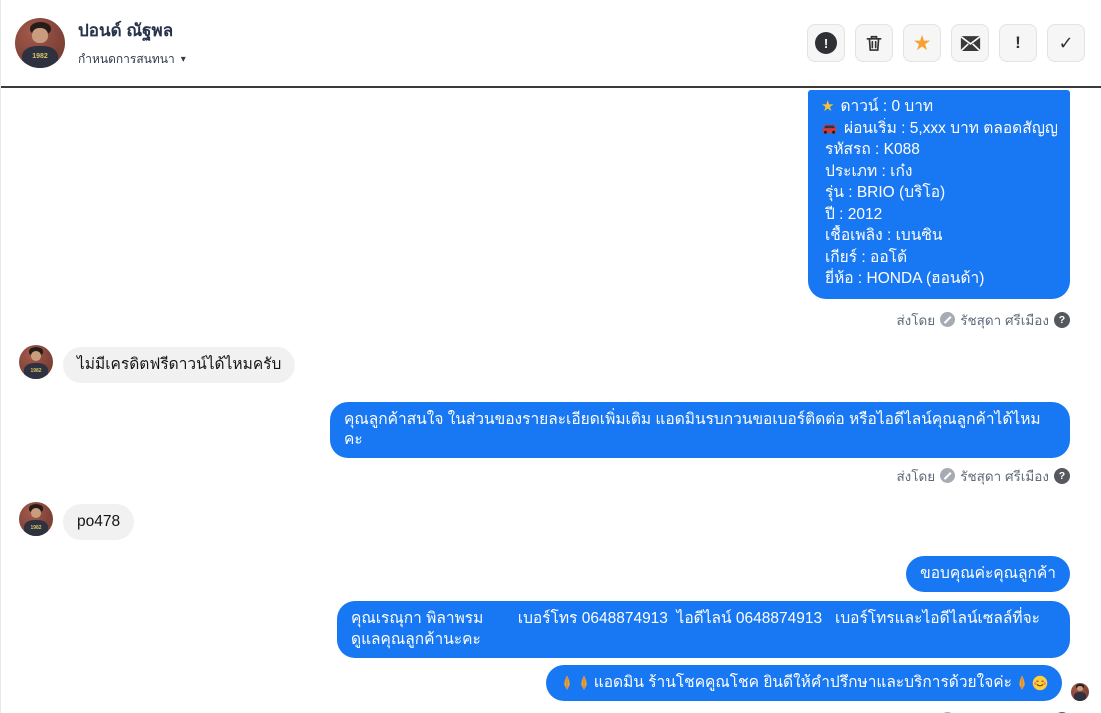  I want to click on report-spam-button: !, so click(826, 43).